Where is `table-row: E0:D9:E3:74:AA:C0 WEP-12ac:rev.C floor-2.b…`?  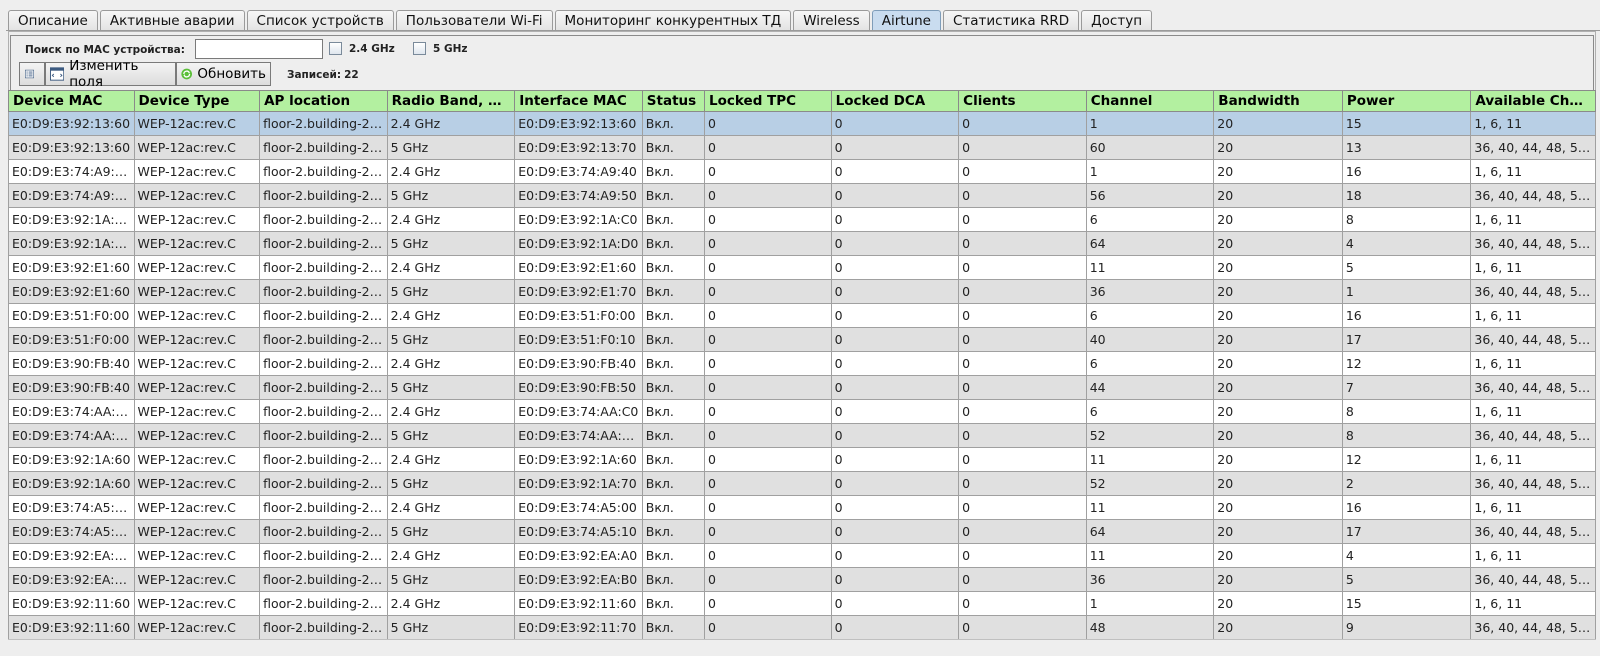 table-row: E0:D9:E3:74:AA:C0 WEP-12ac:rev.C floor-2.b… is located at coordinates (802, 435).